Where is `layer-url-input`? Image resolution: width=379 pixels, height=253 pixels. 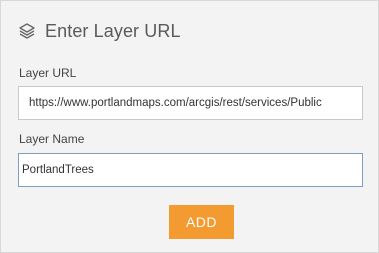 layer-url-input is located at coordinates (190, 103).